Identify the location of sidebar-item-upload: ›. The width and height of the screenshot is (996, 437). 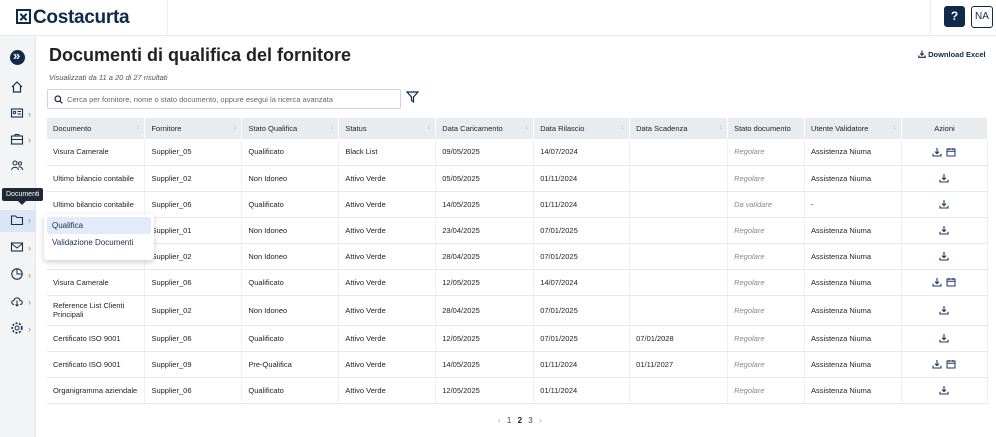
(18, 302).